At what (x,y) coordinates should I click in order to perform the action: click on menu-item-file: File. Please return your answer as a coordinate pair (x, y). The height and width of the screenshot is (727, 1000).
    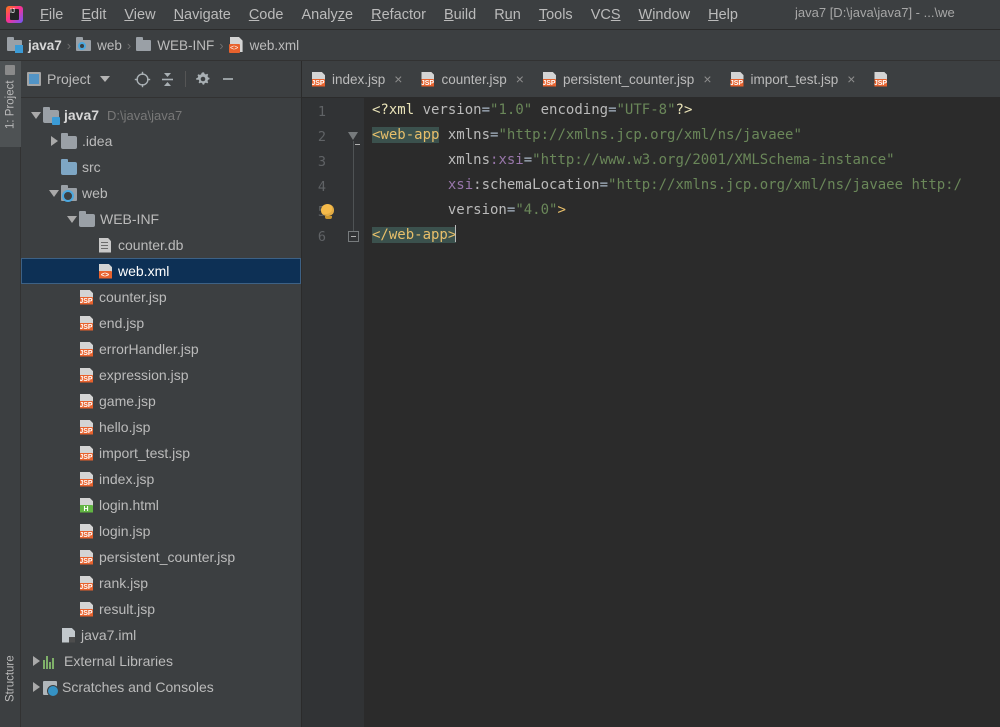
    Looking at the image, I should click on (51, 15).